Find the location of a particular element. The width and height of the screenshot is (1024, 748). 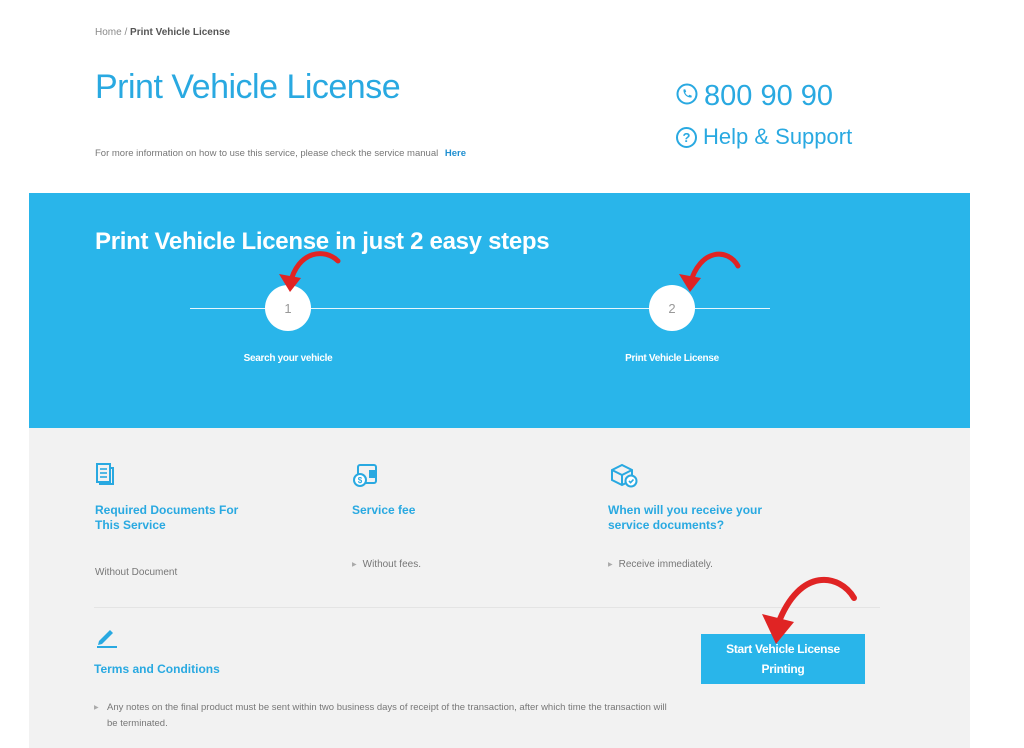

step-2-label: Print Vehicle License is located at coordinates (672, 358).